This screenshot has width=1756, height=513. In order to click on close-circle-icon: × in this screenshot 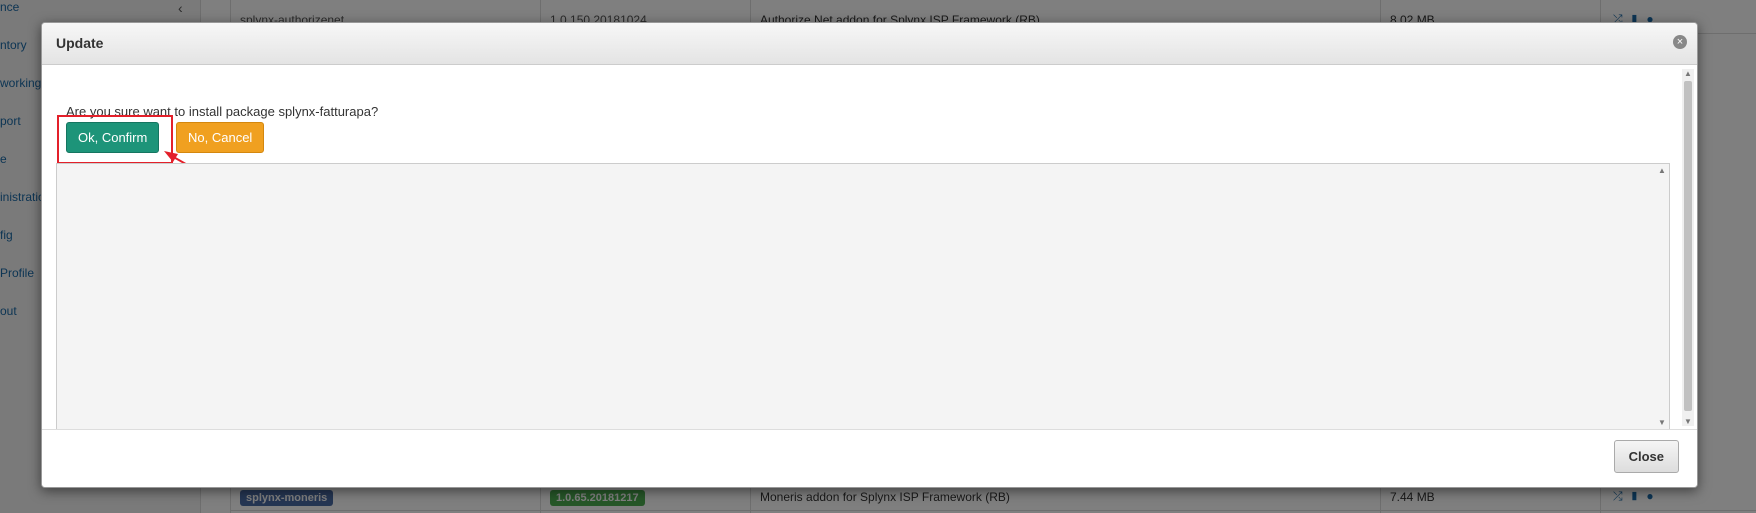, I will do `click(1680, 42)`.